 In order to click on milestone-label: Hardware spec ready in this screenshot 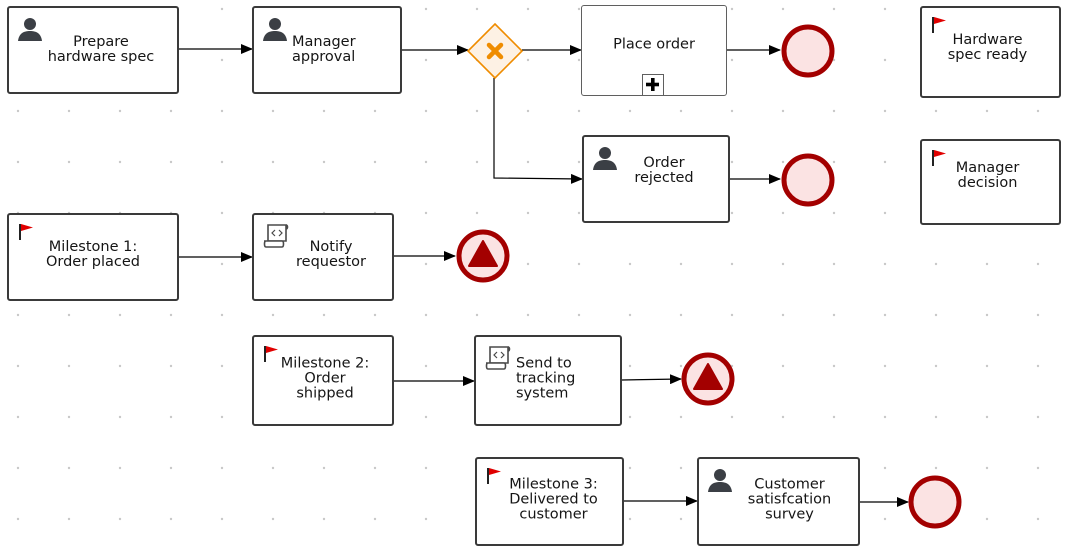, I will do `click(987, 47)`.